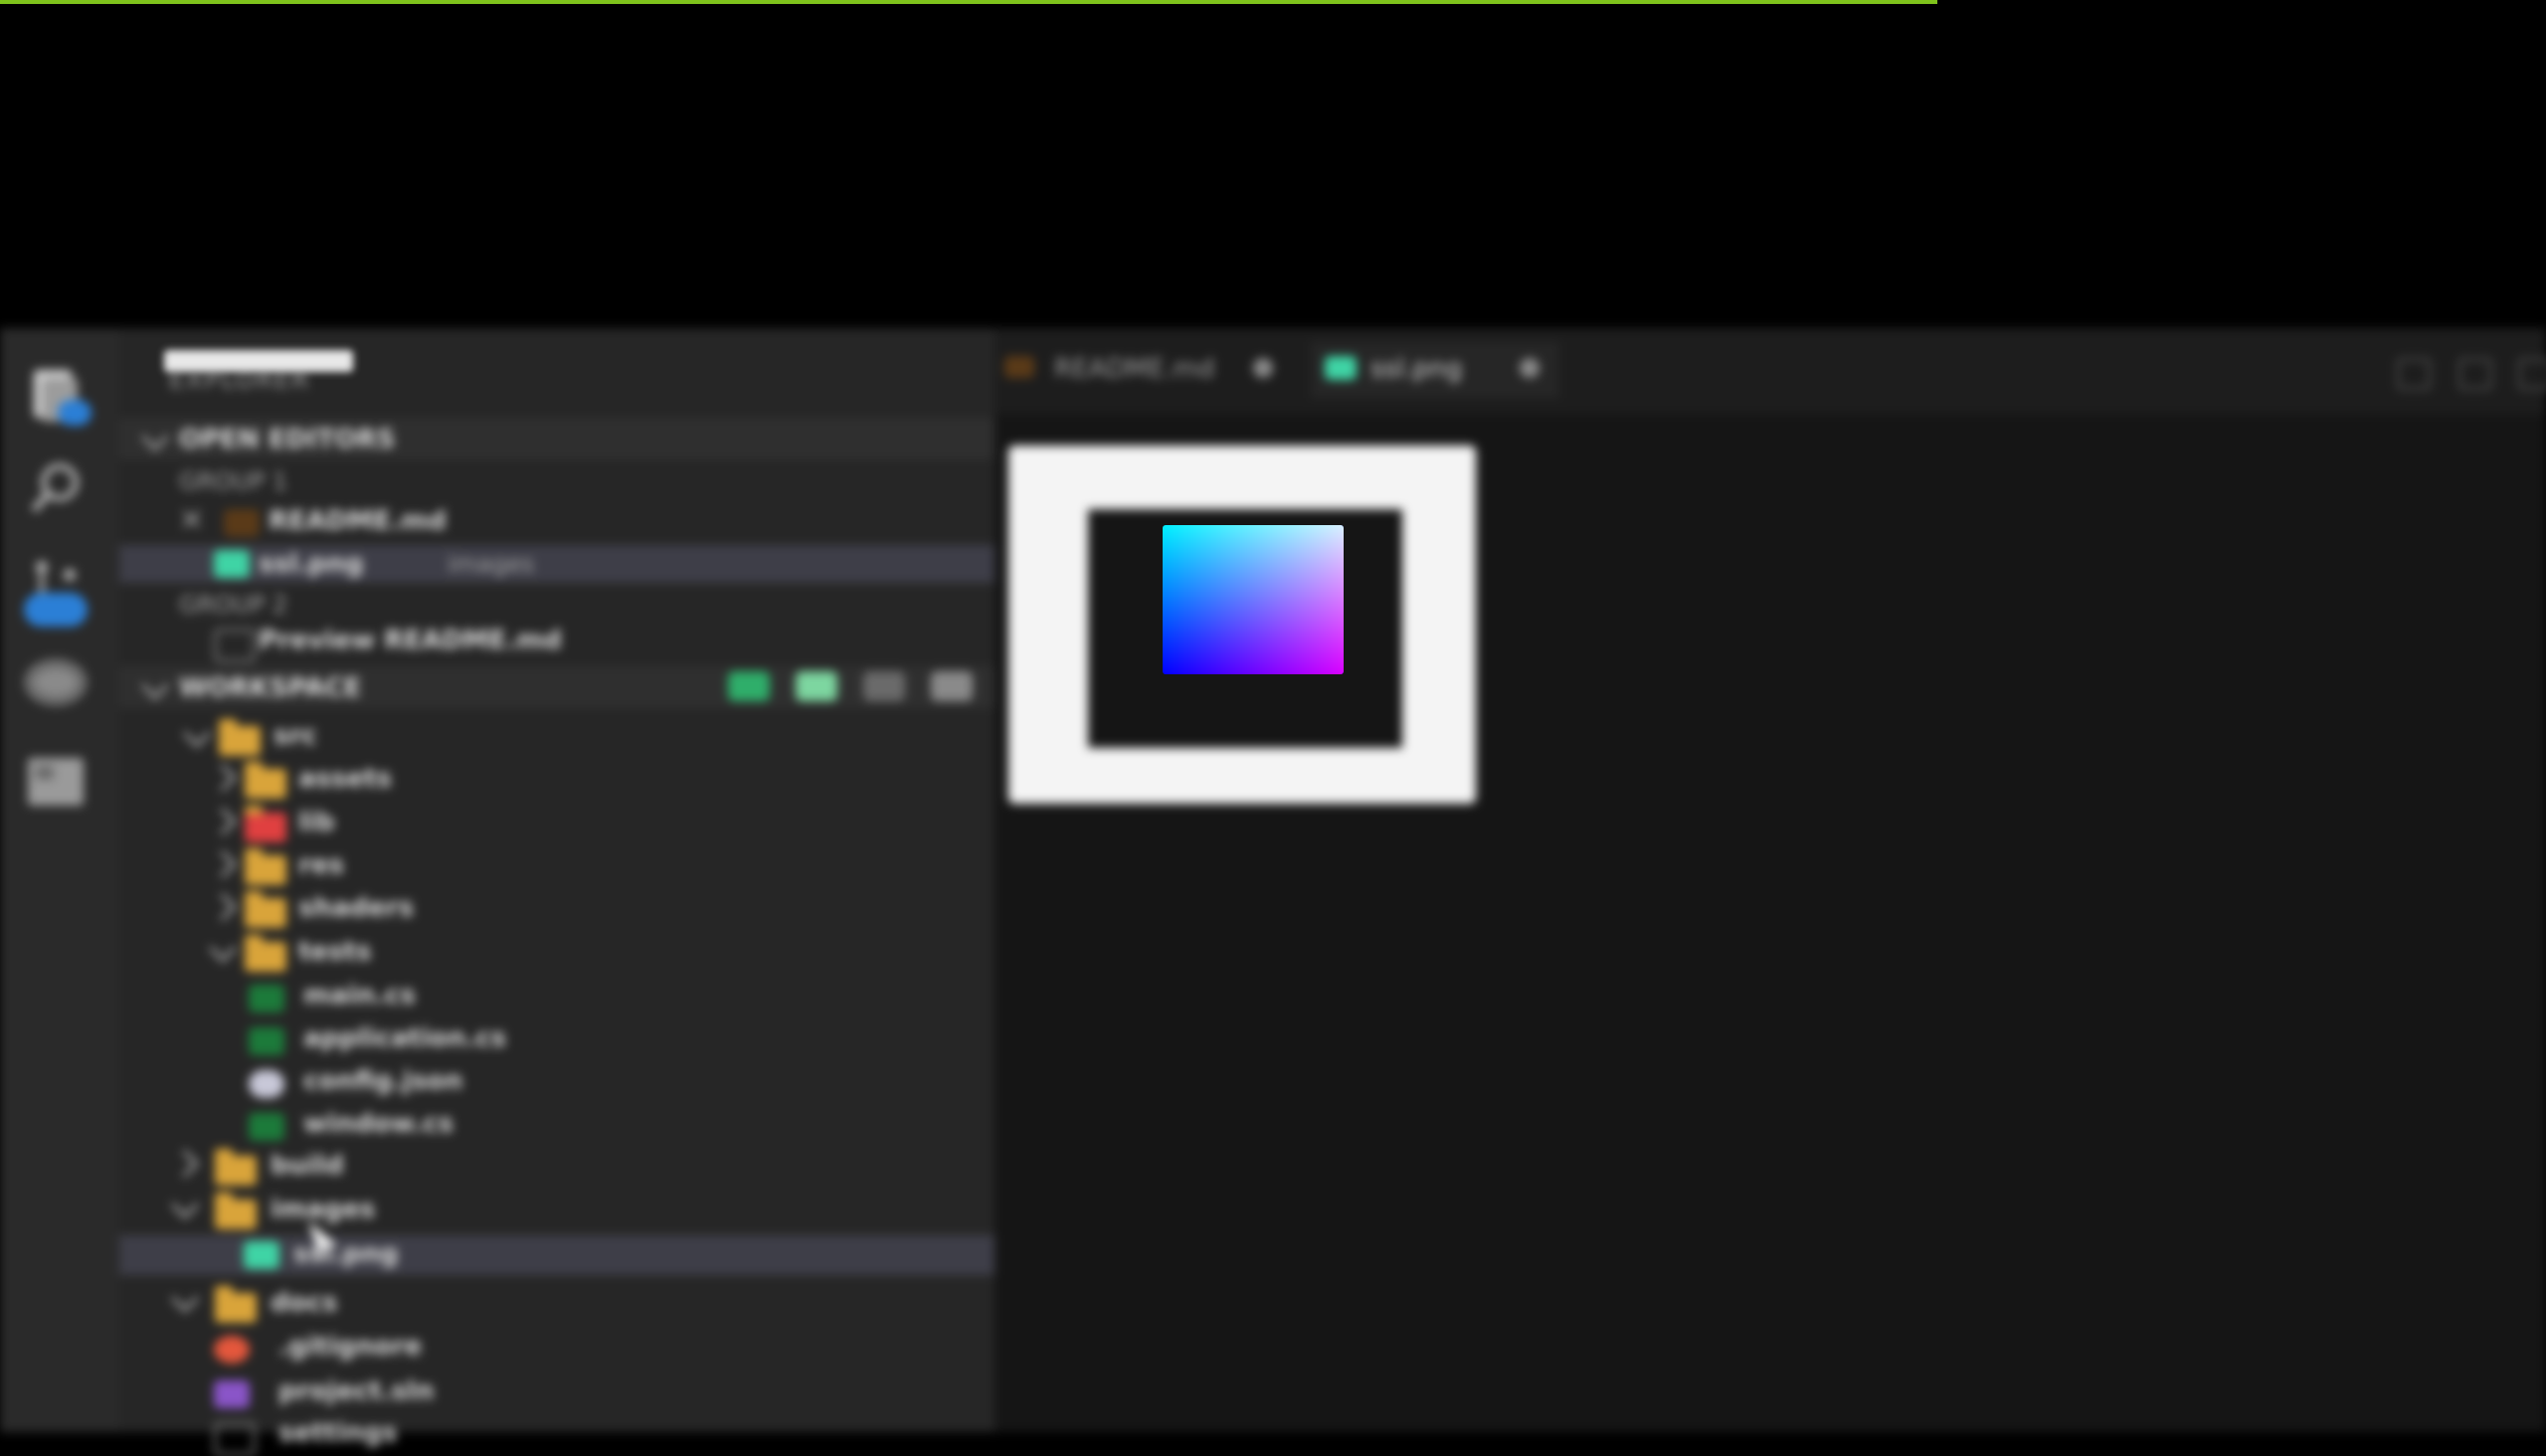 Image resolution: width=2546 pixels, height=1456 pixels. I want to click on file-icon, so click(235, 1439).